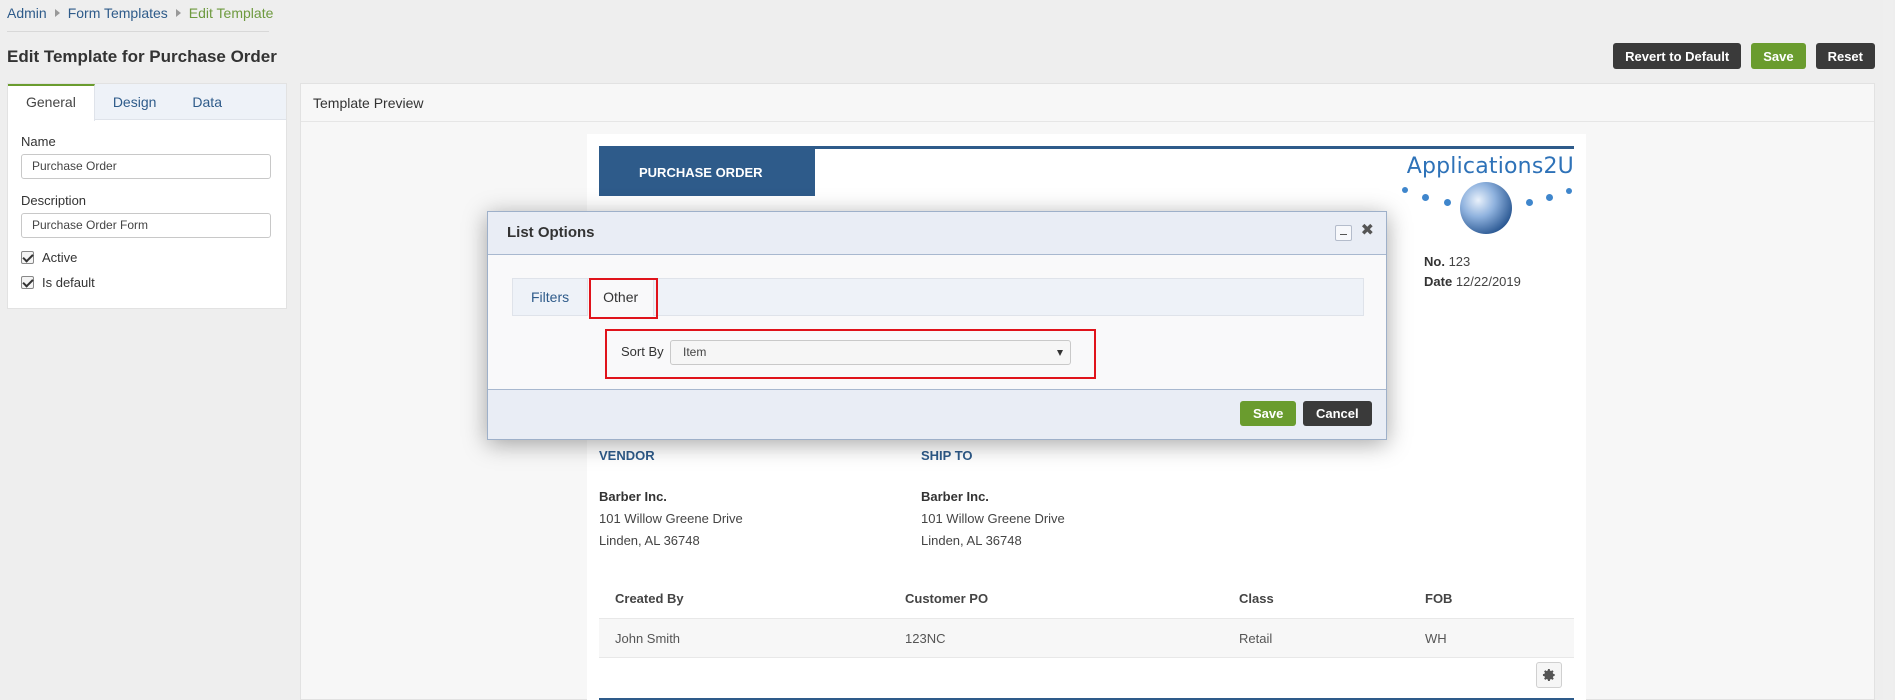 Image resolution: width=1895 pixels, height=700 pixels. What do you see at coordinates (138, 31) in the screenshot?
I see `breadcrumb-divider` at bounding box center [138, 31].